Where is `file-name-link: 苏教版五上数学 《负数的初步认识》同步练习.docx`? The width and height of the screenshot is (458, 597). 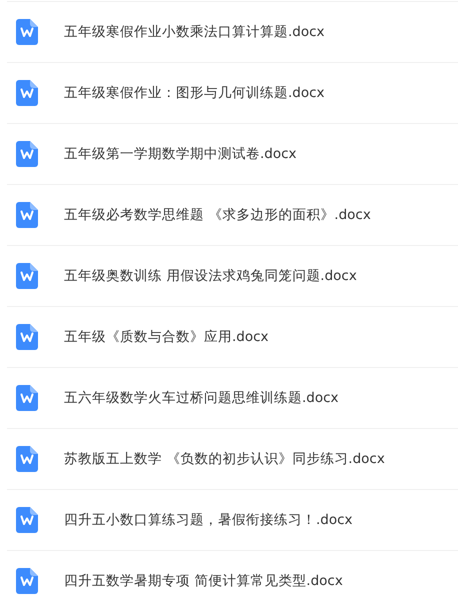
file-name-link: 苏教版五上数学 《负数的初步认识》同步练习.docx is located at coordinates (224, 459).